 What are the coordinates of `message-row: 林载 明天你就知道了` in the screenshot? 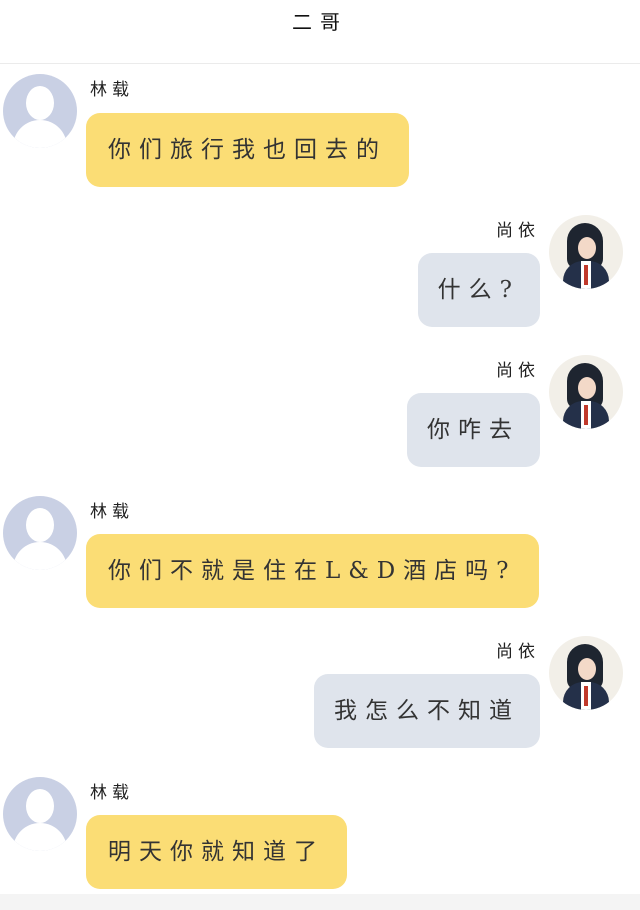 It's located at (320, 835).